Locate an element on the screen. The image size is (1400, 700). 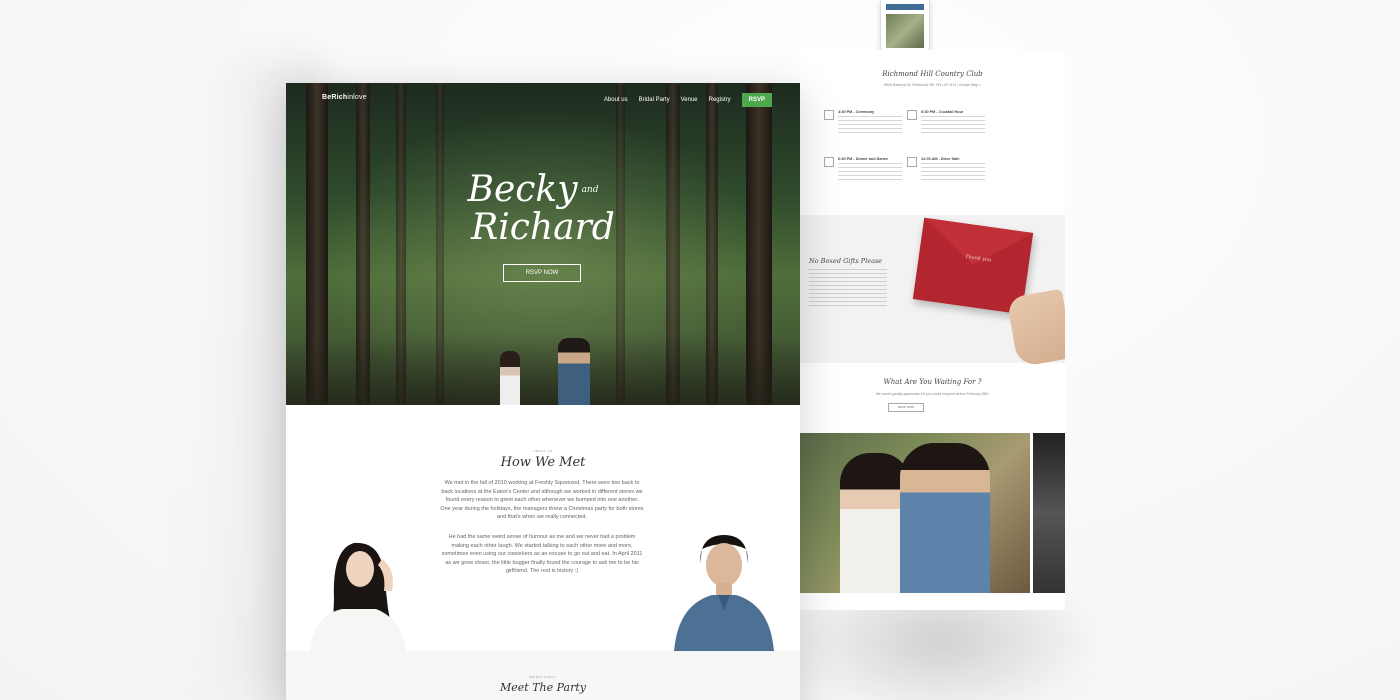
instagram-header is located at coordinates (905, 7).